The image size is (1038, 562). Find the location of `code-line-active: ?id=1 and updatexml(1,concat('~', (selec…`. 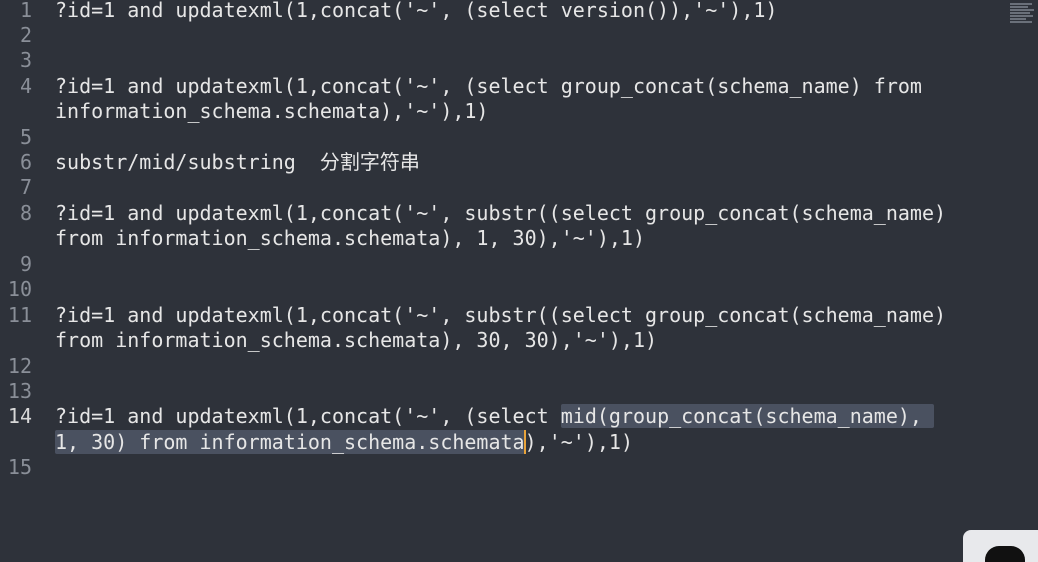

code-line-active: ?id=1 and updatexml(1,concat('~', (selec… is located at coordinates (495, 416).